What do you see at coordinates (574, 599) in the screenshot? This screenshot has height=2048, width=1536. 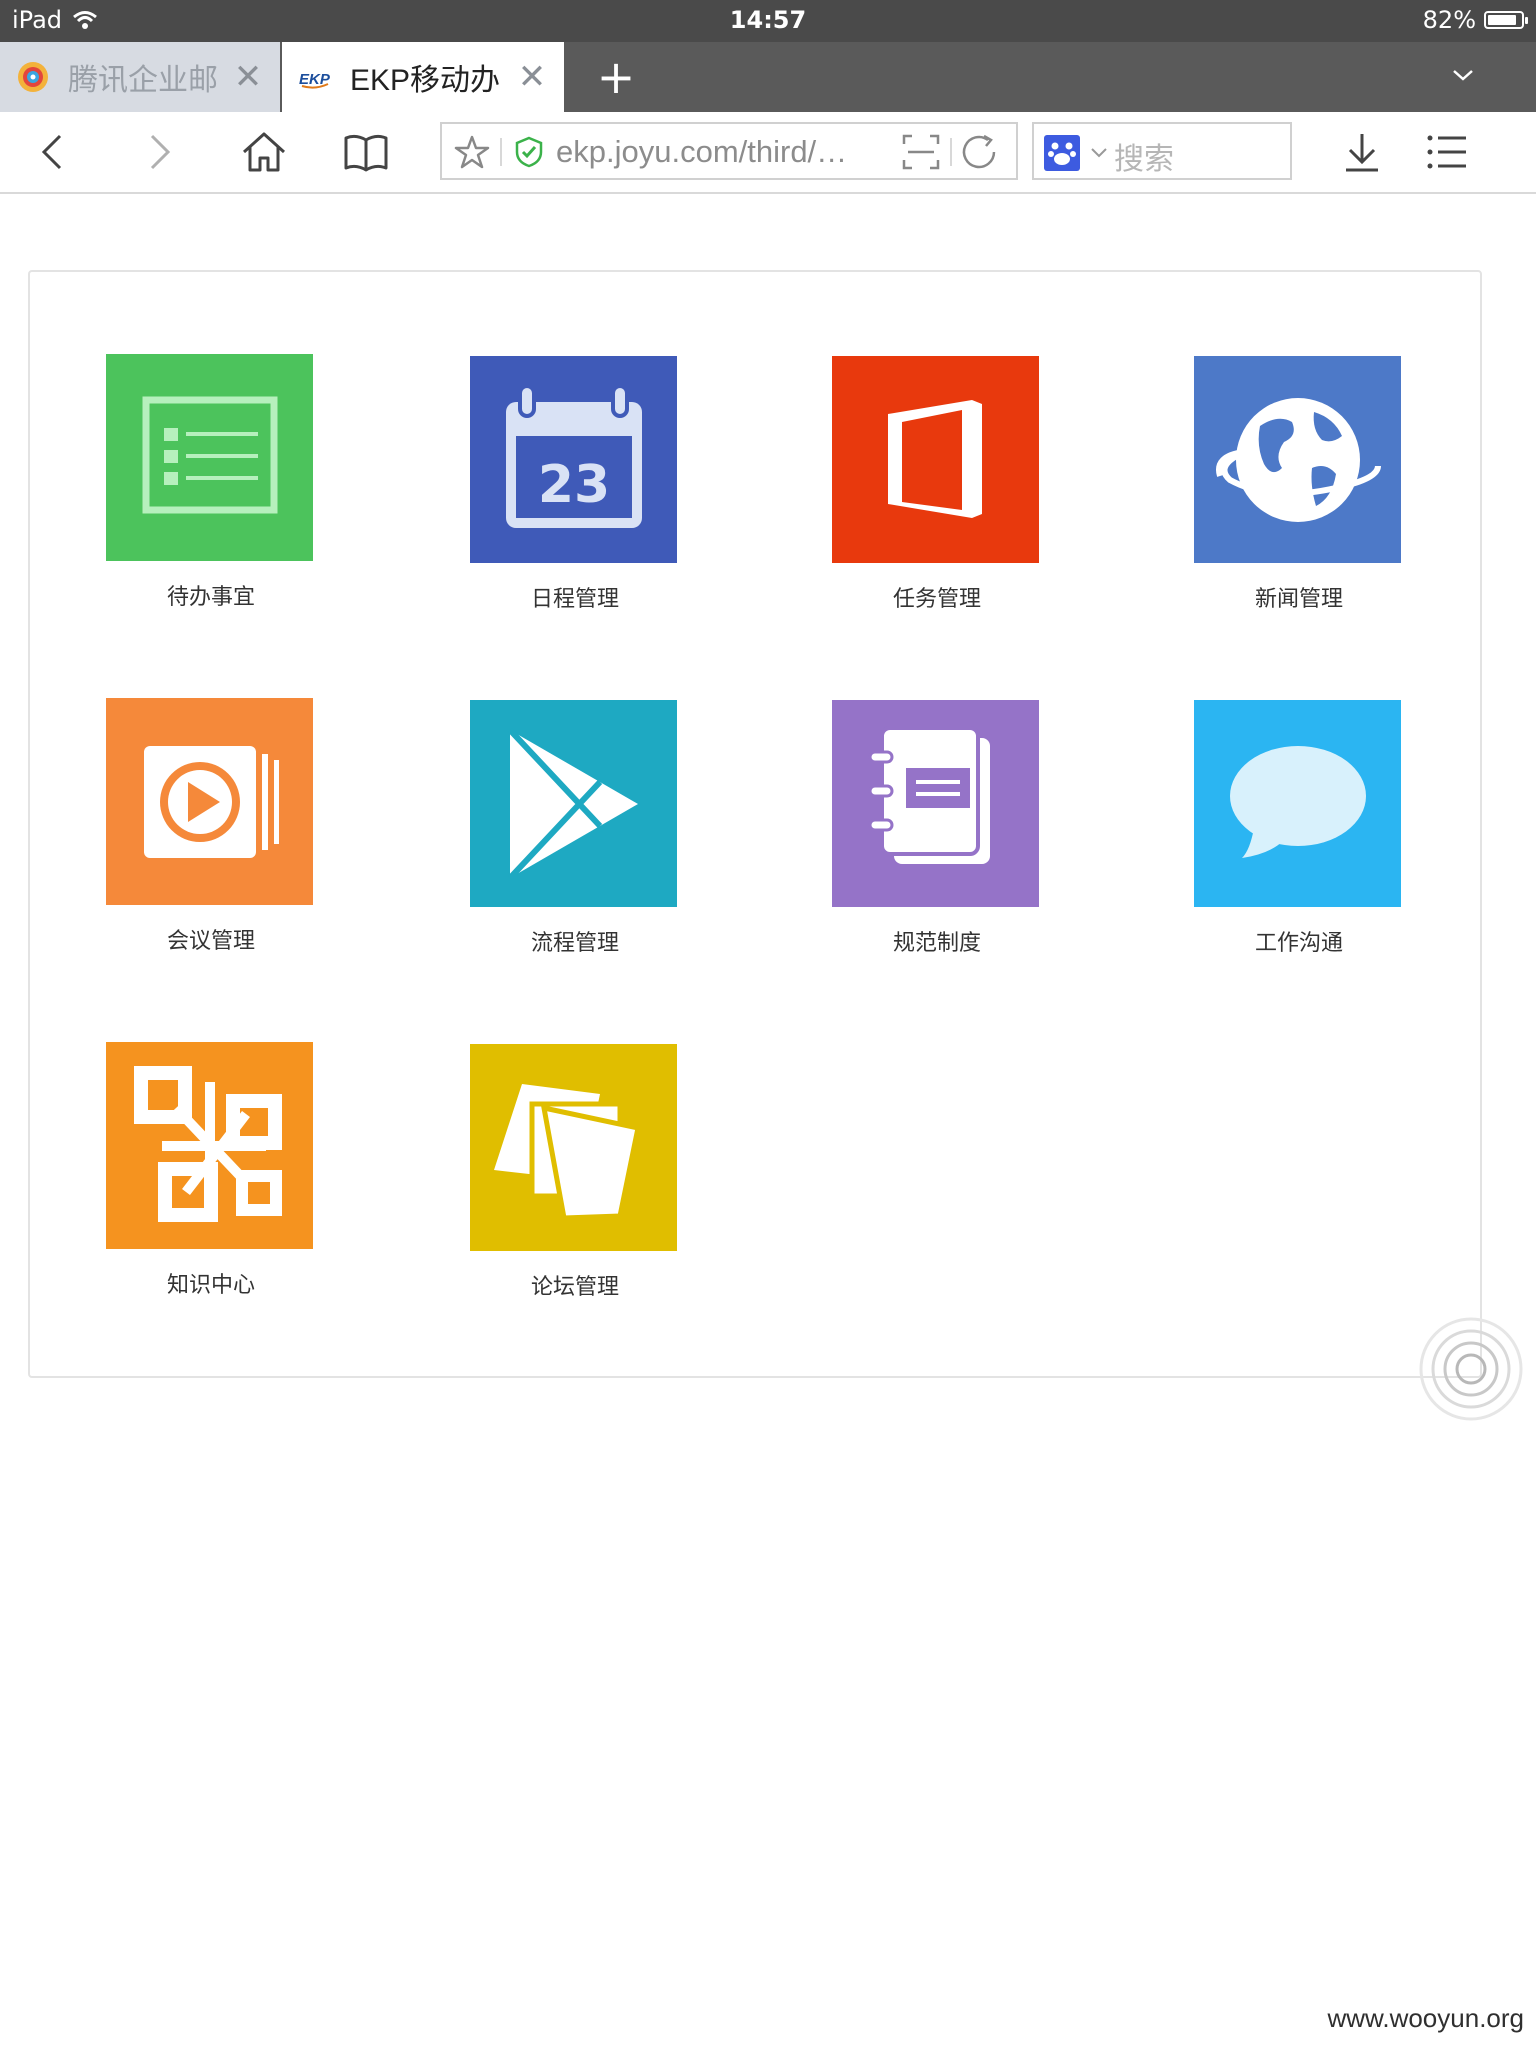 I see `app-label: 日程管理` at bounding box center [574, 599].